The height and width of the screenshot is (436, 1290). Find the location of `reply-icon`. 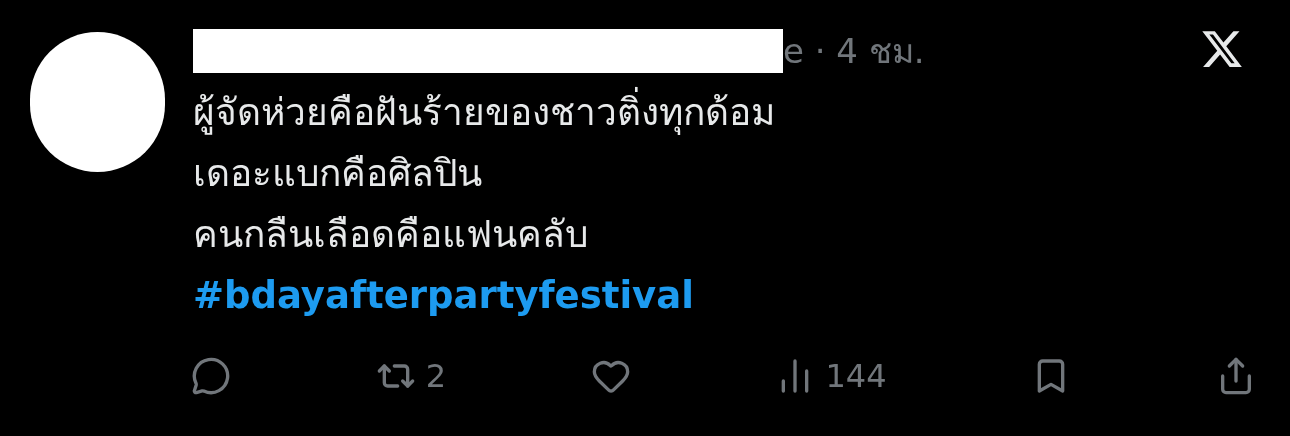

reply-icon is located at coordinates (211, 376).